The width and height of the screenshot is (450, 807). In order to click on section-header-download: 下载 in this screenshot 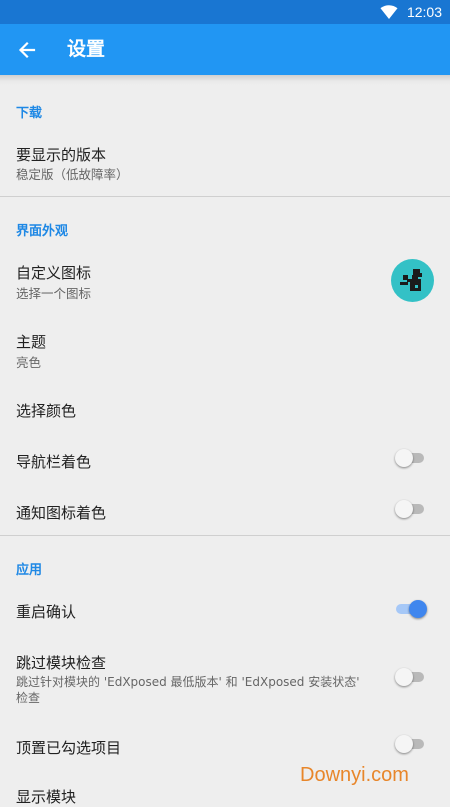, I will do `click(29, 113)`.